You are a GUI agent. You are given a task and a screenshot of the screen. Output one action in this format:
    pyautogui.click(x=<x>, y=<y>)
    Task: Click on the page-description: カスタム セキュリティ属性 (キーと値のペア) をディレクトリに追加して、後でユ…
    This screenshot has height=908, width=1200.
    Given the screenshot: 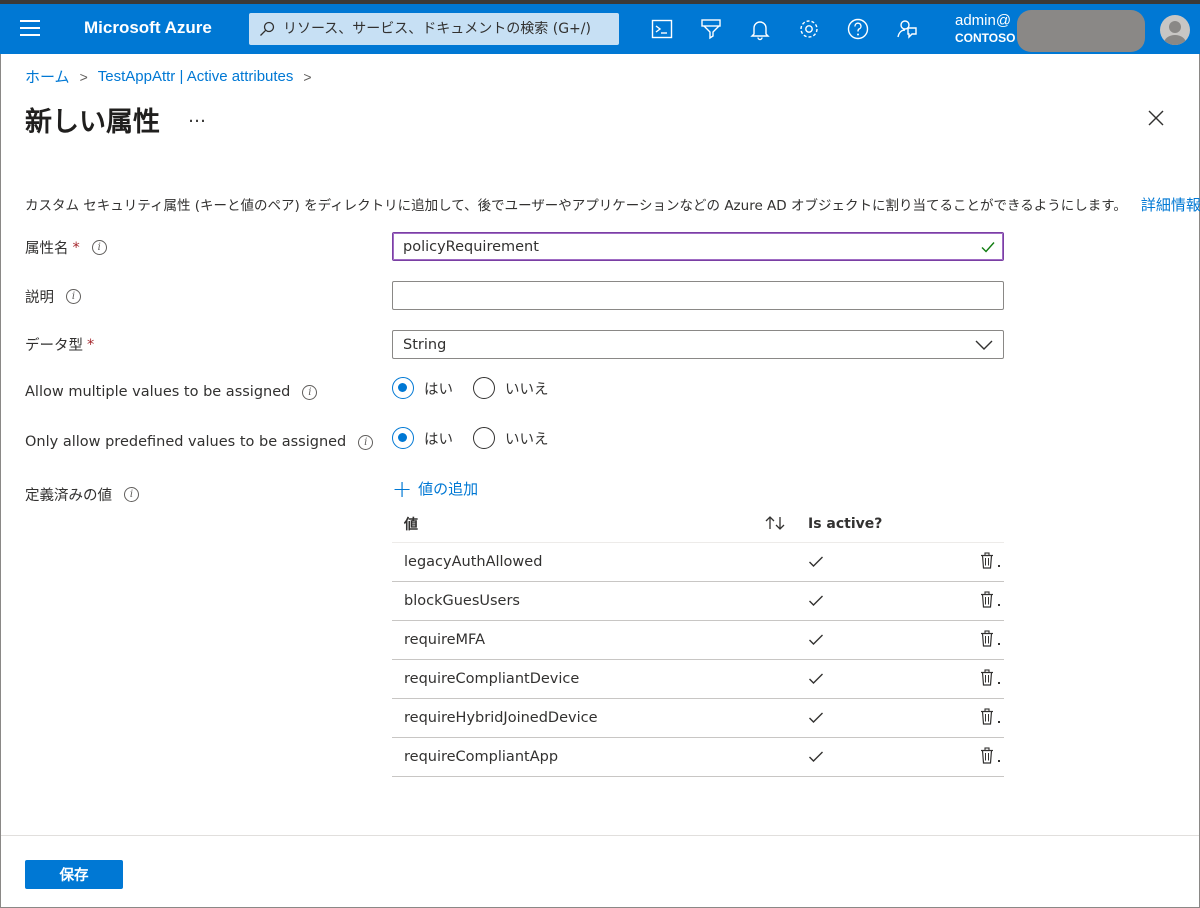 What is the action you would take?
    pyautogui.click(x=612, y=204)
    